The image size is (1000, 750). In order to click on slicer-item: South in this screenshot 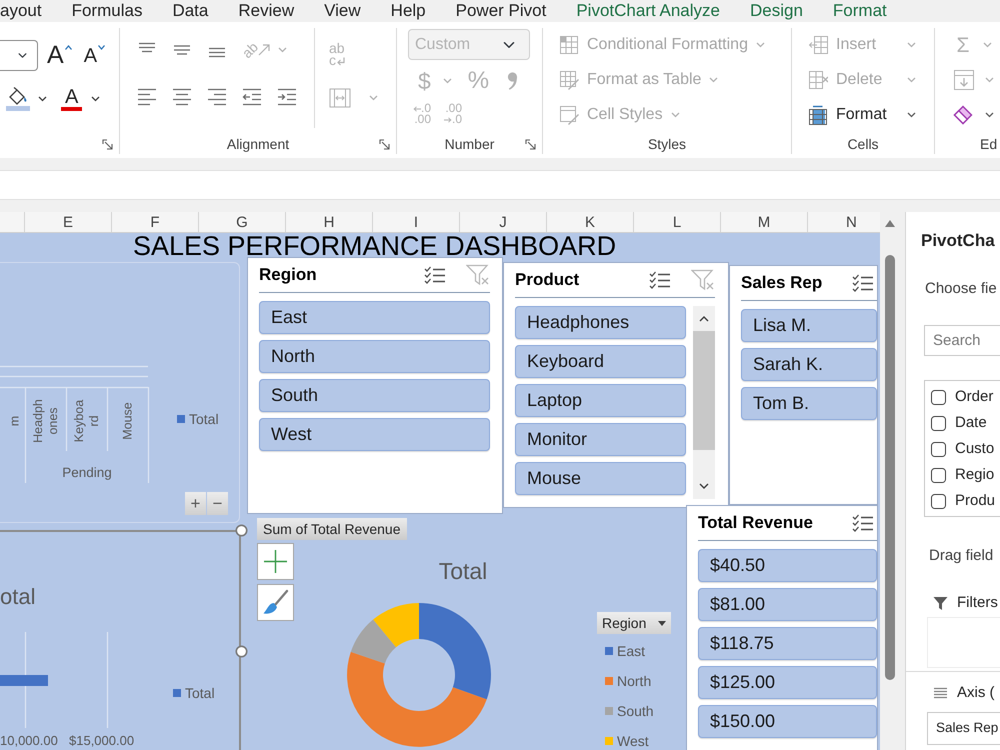, I will do `click(374, 395)`.